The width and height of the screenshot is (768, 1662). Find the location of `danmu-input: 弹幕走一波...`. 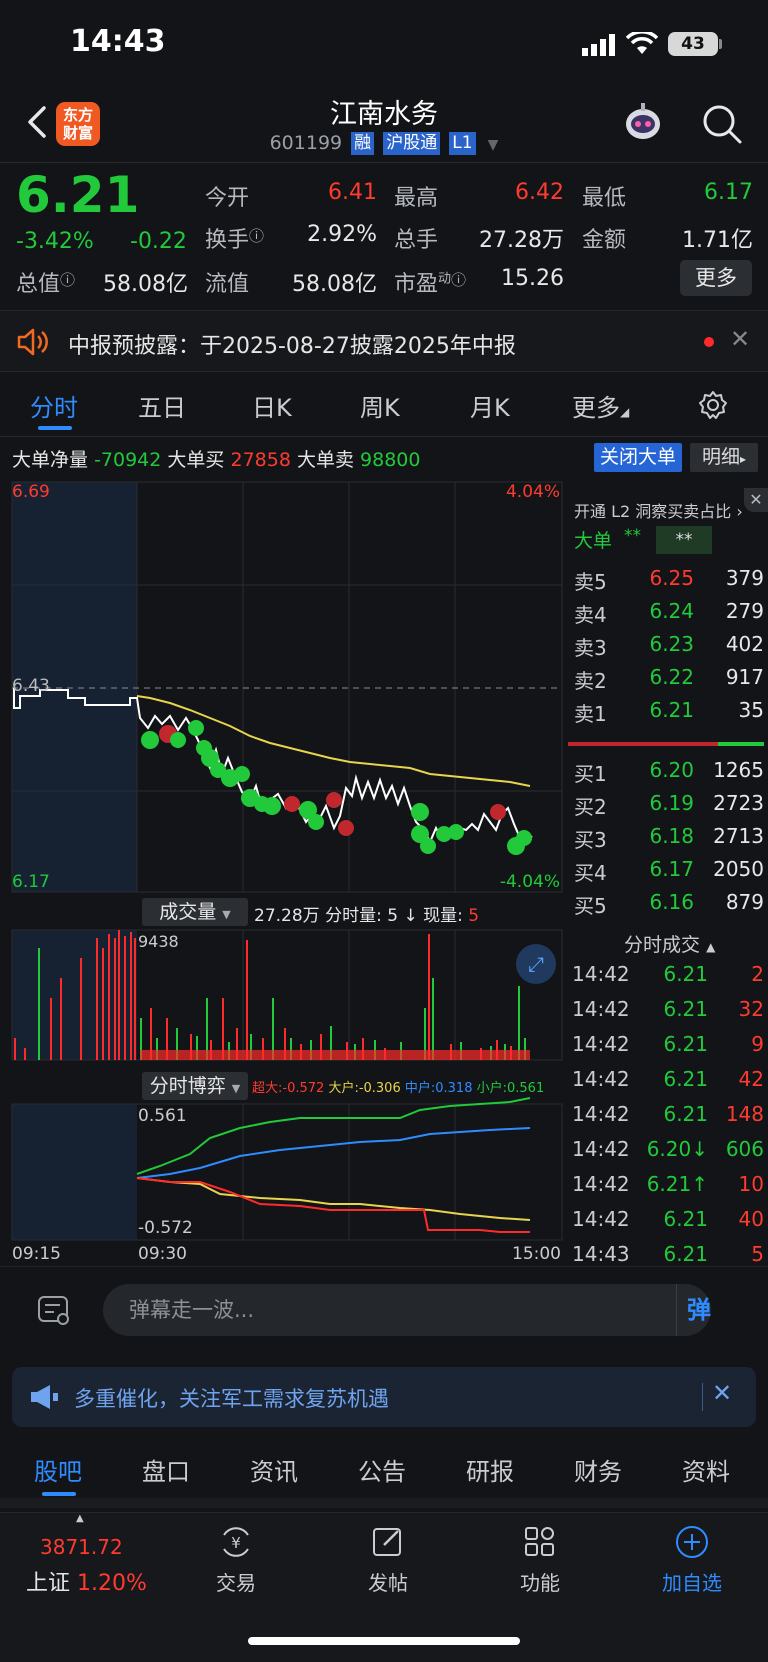

danmu-input: 弹幕走一波... is located at coordinates (407, 1310).